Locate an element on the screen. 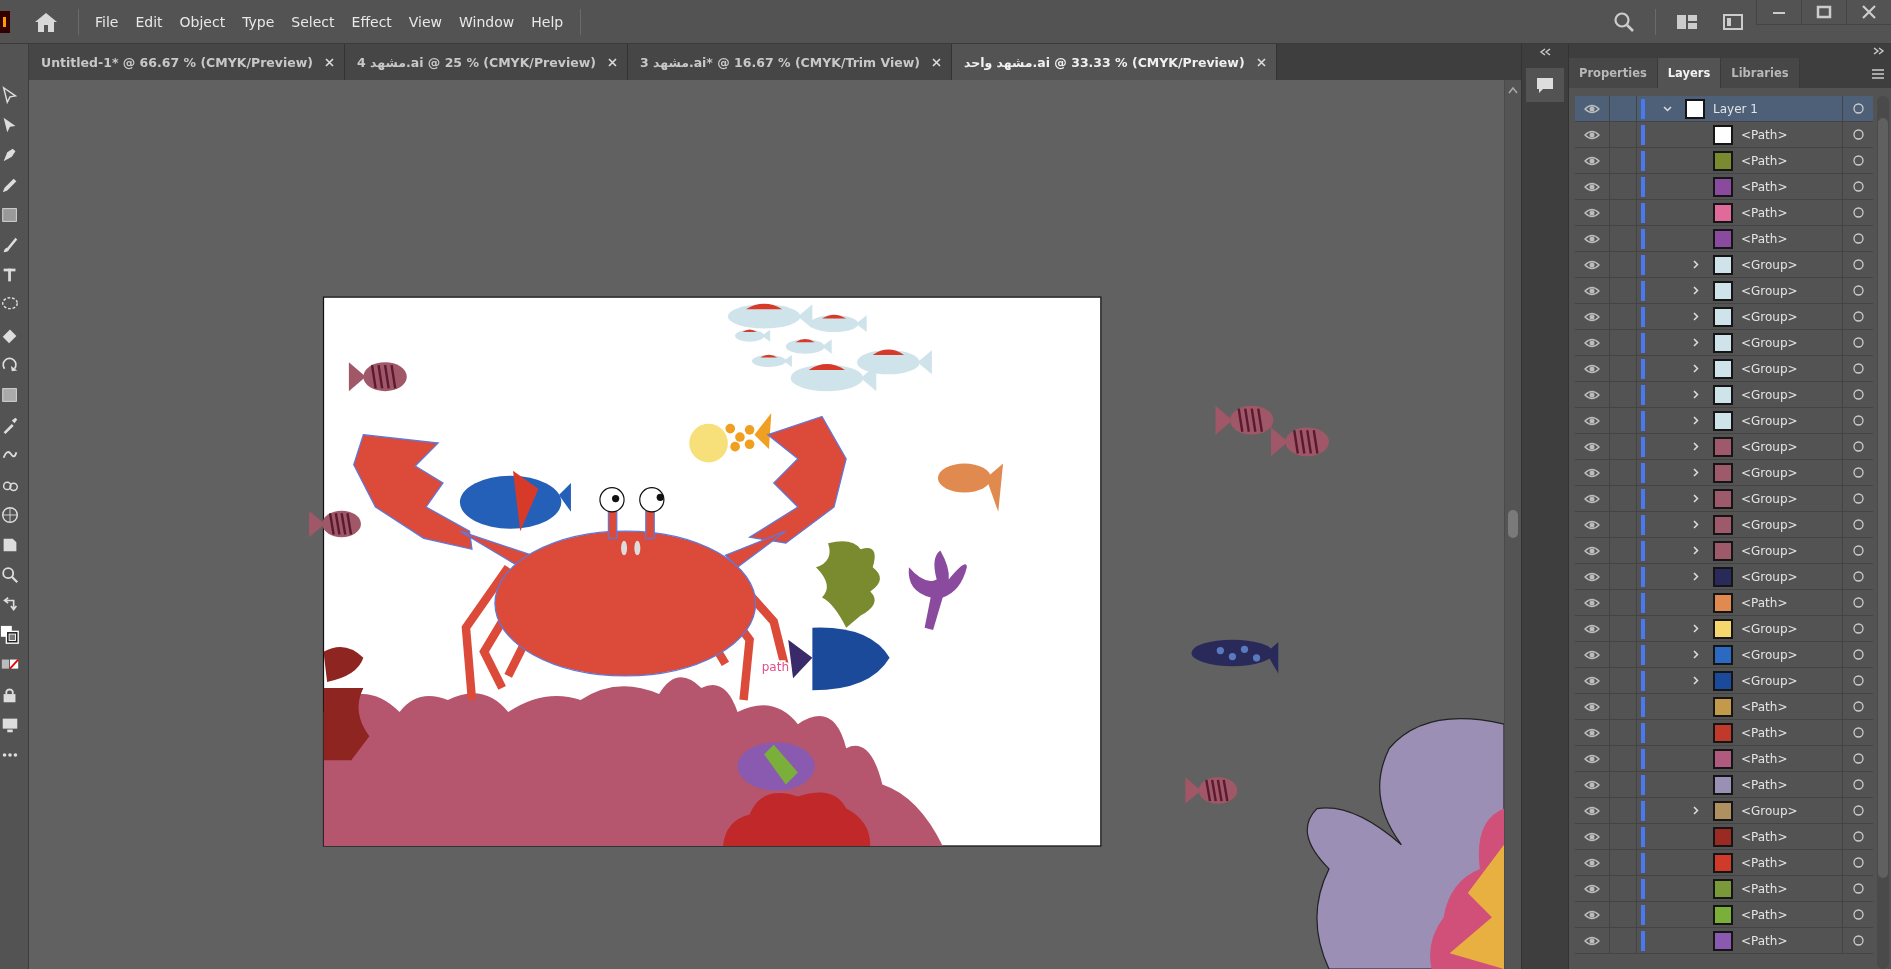 This screenshot has width=1891, height=969. comments-button is located at coordinates (1545, 85).